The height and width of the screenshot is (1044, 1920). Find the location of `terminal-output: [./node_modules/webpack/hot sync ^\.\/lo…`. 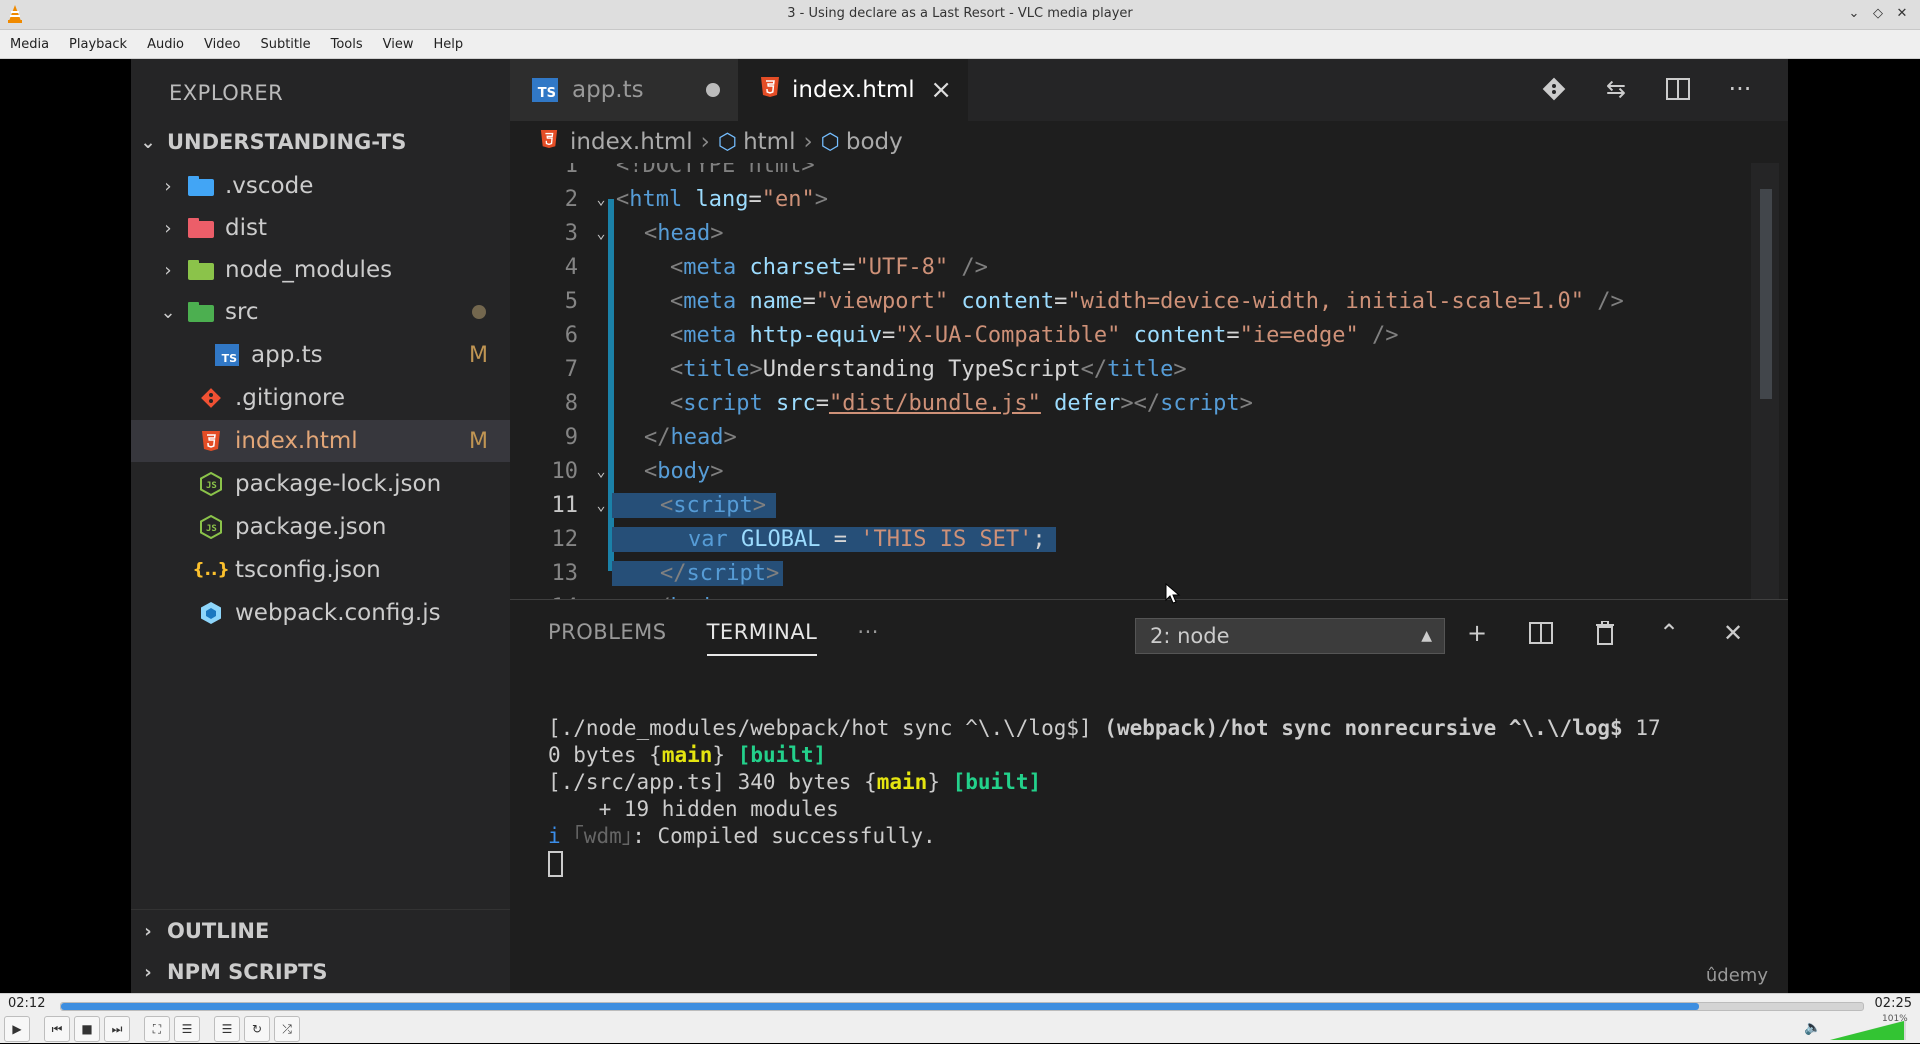

terminal-output: [./node_modules/webpack/hot sync ^\.\/lo… is located at coordinates (1158, 809).